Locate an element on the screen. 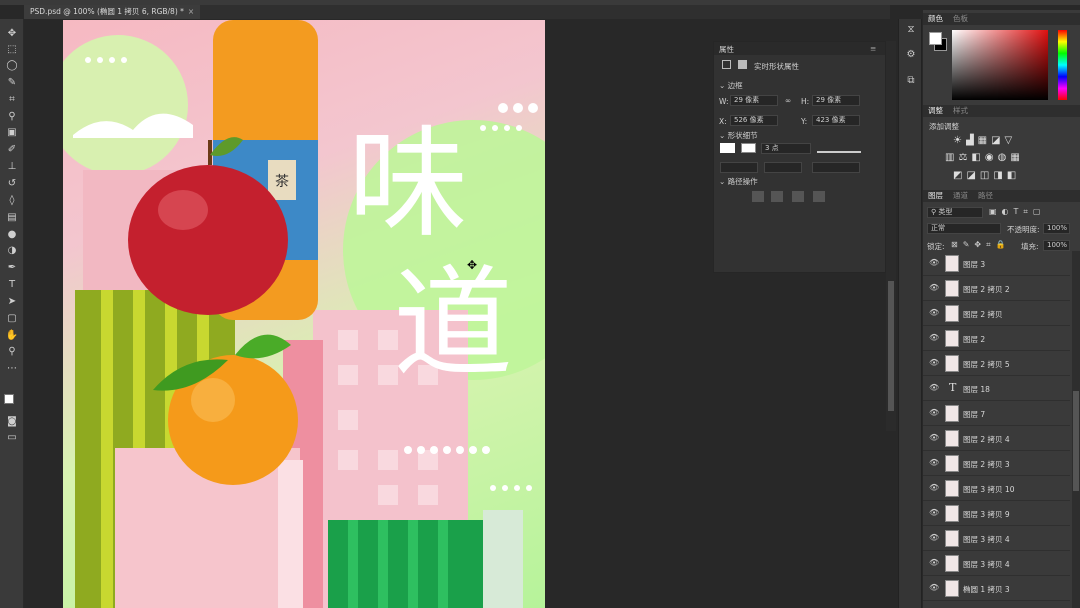 The width and height of the screenshot is (1080, 608). adjustment-icons-row-2: ▥⚖◧◉◍▦ is located at coordinates (984, 157).